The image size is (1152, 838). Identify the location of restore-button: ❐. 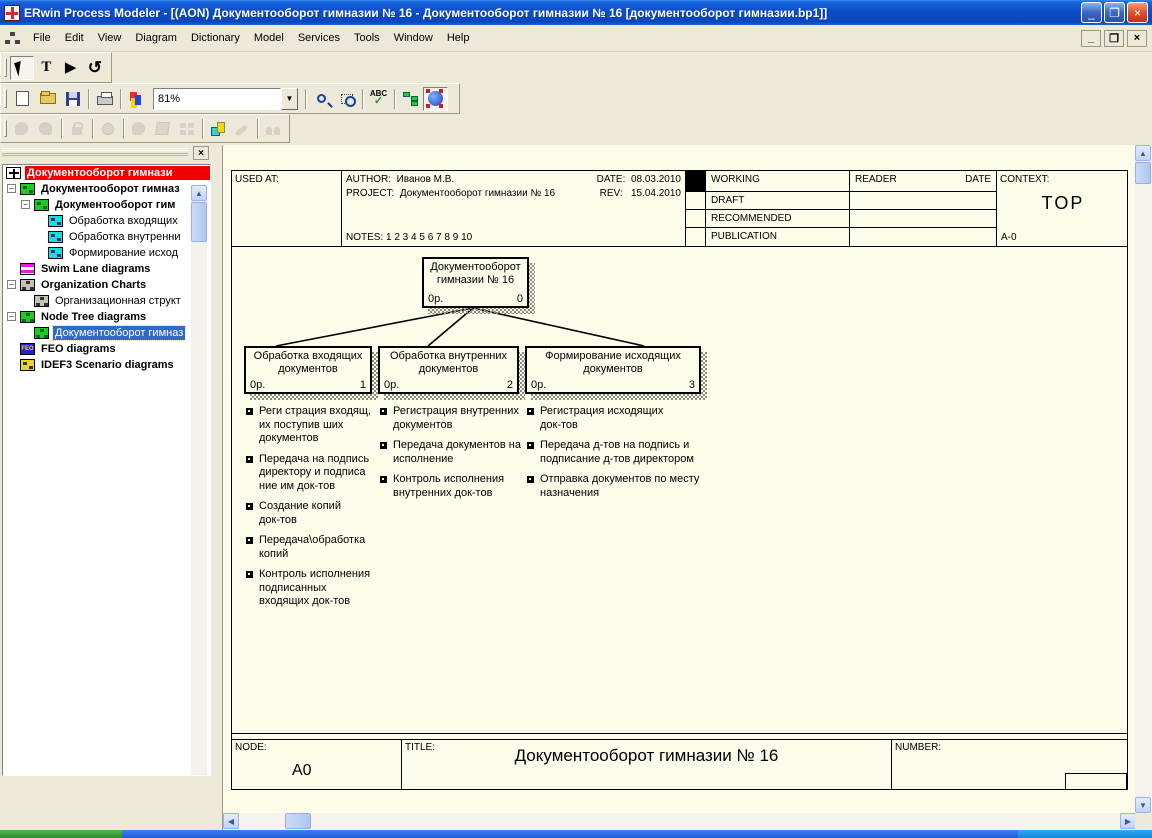
(1114, 12).